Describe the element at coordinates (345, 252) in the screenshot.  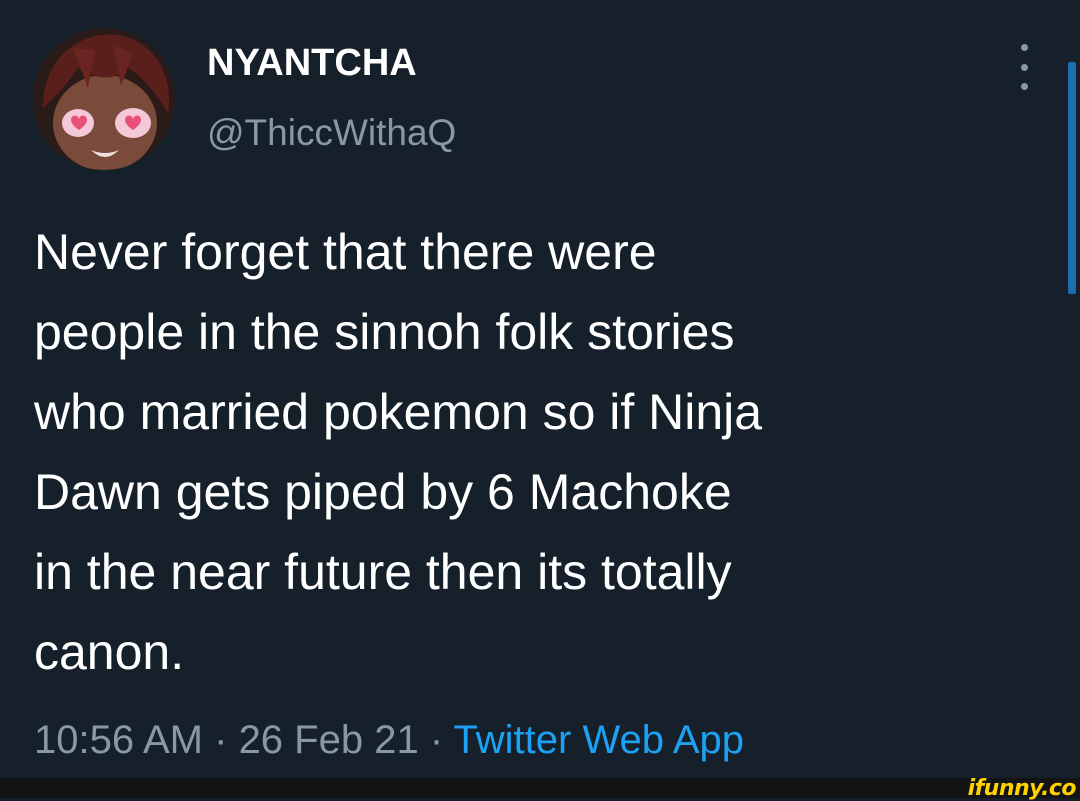
I see `tweet-line: Never forget that there were` at that location.